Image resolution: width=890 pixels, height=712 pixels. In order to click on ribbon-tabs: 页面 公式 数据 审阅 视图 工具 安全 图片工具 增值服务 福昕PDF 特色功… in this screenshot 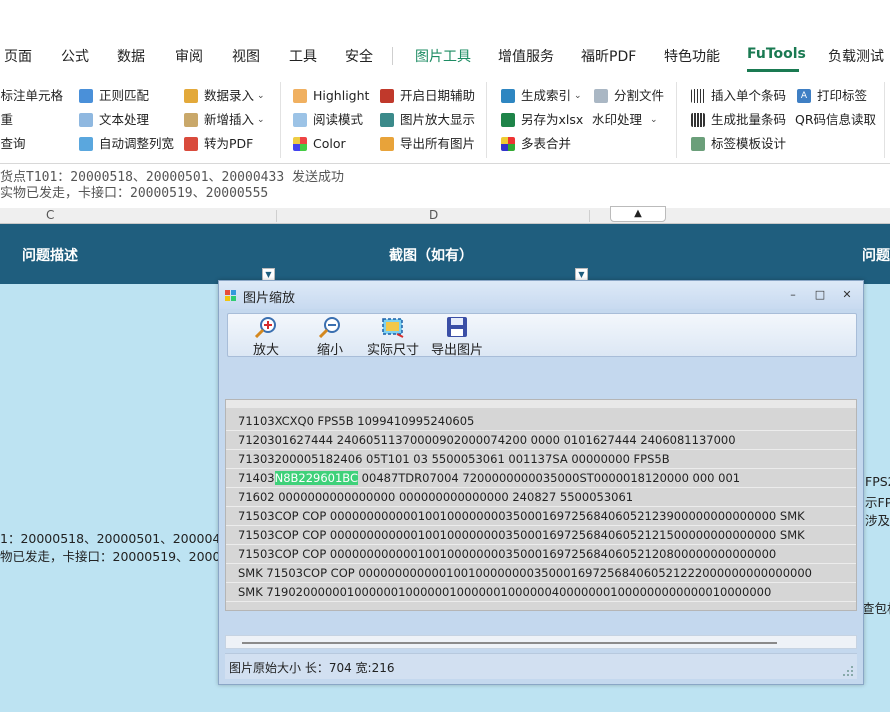, I will do `click(445, 38)`.